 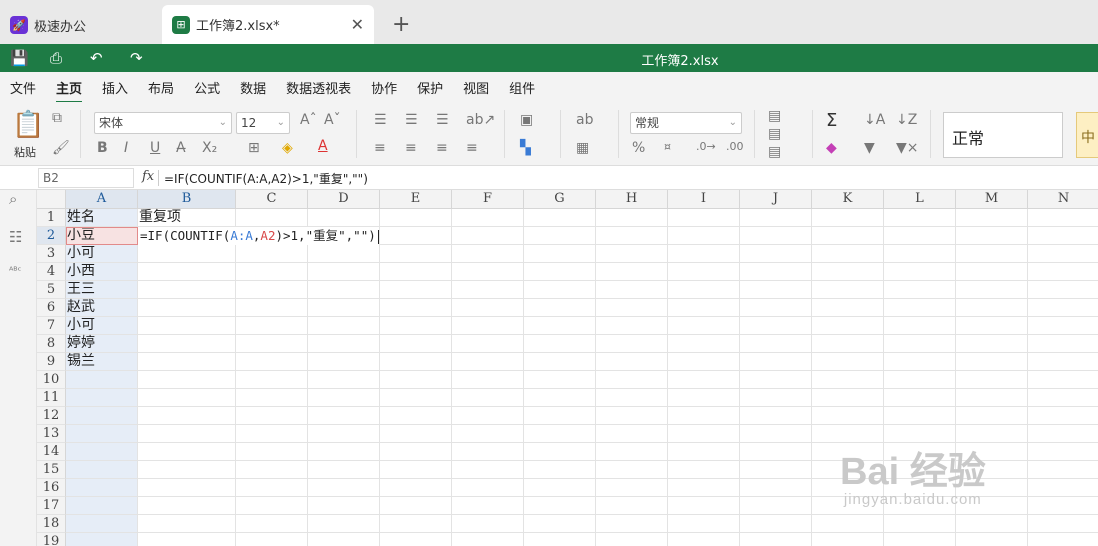 I want to click on cell-b13, so click(x=187, y=434).